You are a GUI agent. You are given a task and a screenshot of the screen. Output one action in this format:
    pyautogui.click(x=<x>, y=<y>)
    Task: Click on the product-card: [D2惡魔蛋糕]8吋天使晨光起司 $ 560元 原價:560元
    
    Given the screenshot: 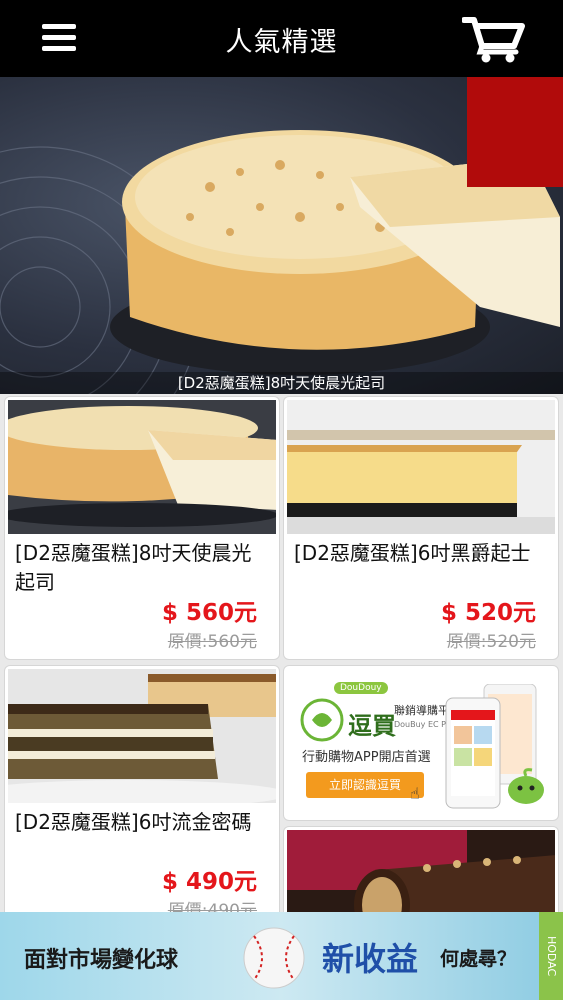 What is the action you would take?
    pyautogui.click(x=142, y=528)
    